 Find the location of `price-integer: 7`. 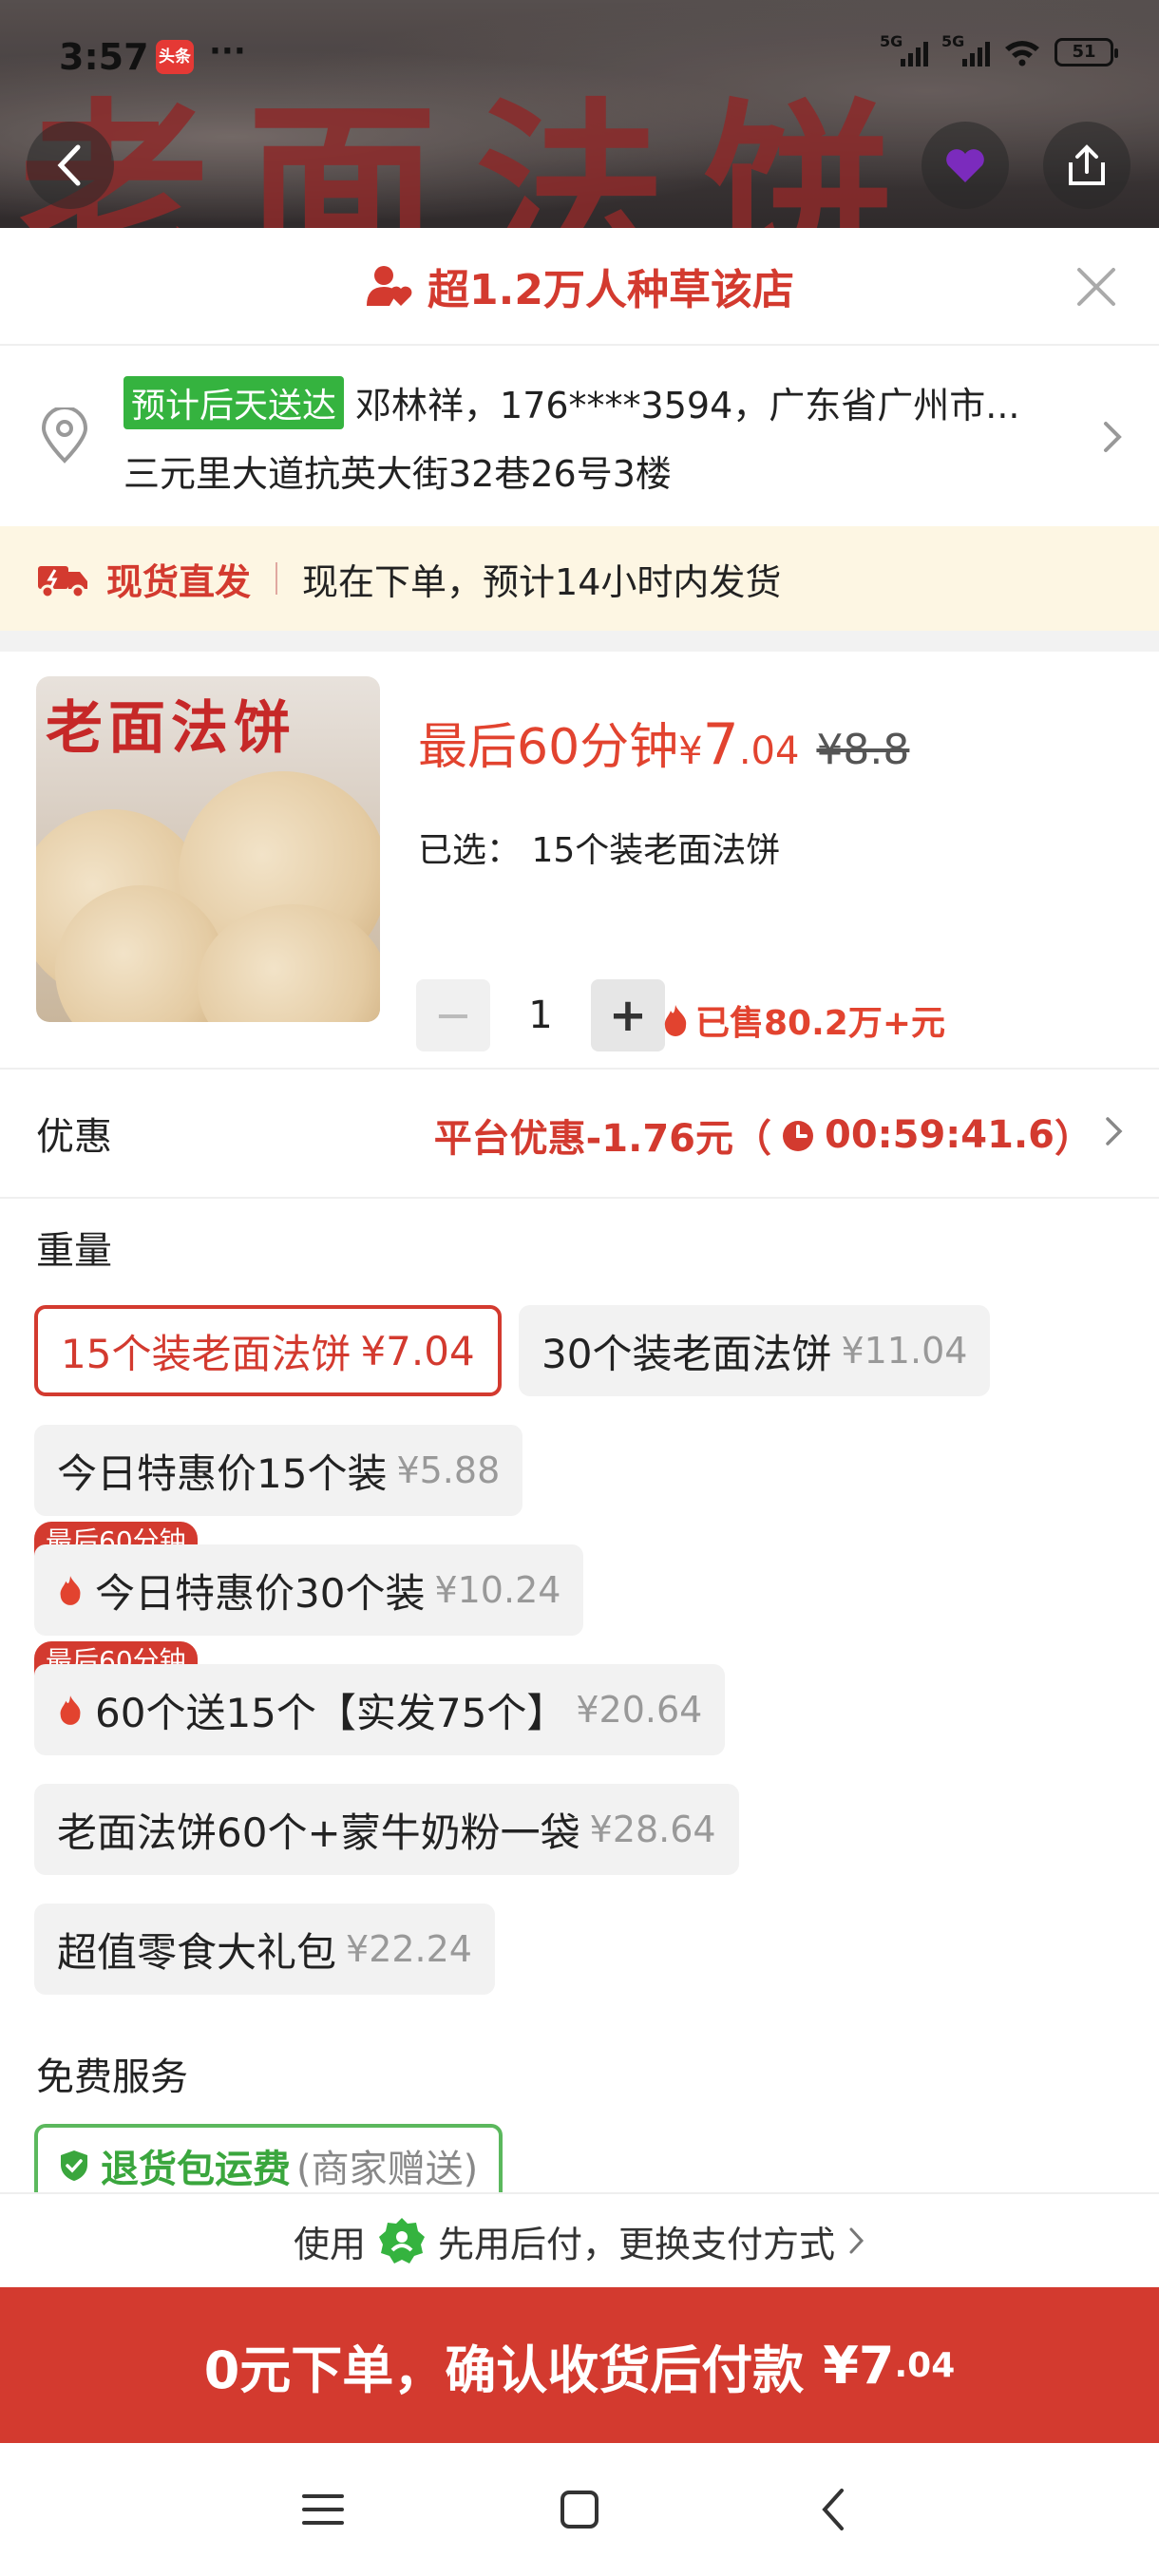

price-integer: 7 is located at coordinates (720, 744).